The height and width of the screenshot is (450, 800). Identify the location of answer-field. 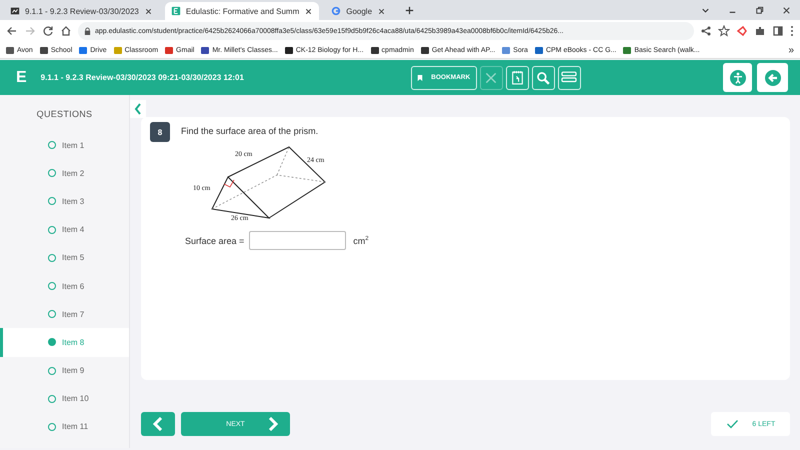
(297, 240).